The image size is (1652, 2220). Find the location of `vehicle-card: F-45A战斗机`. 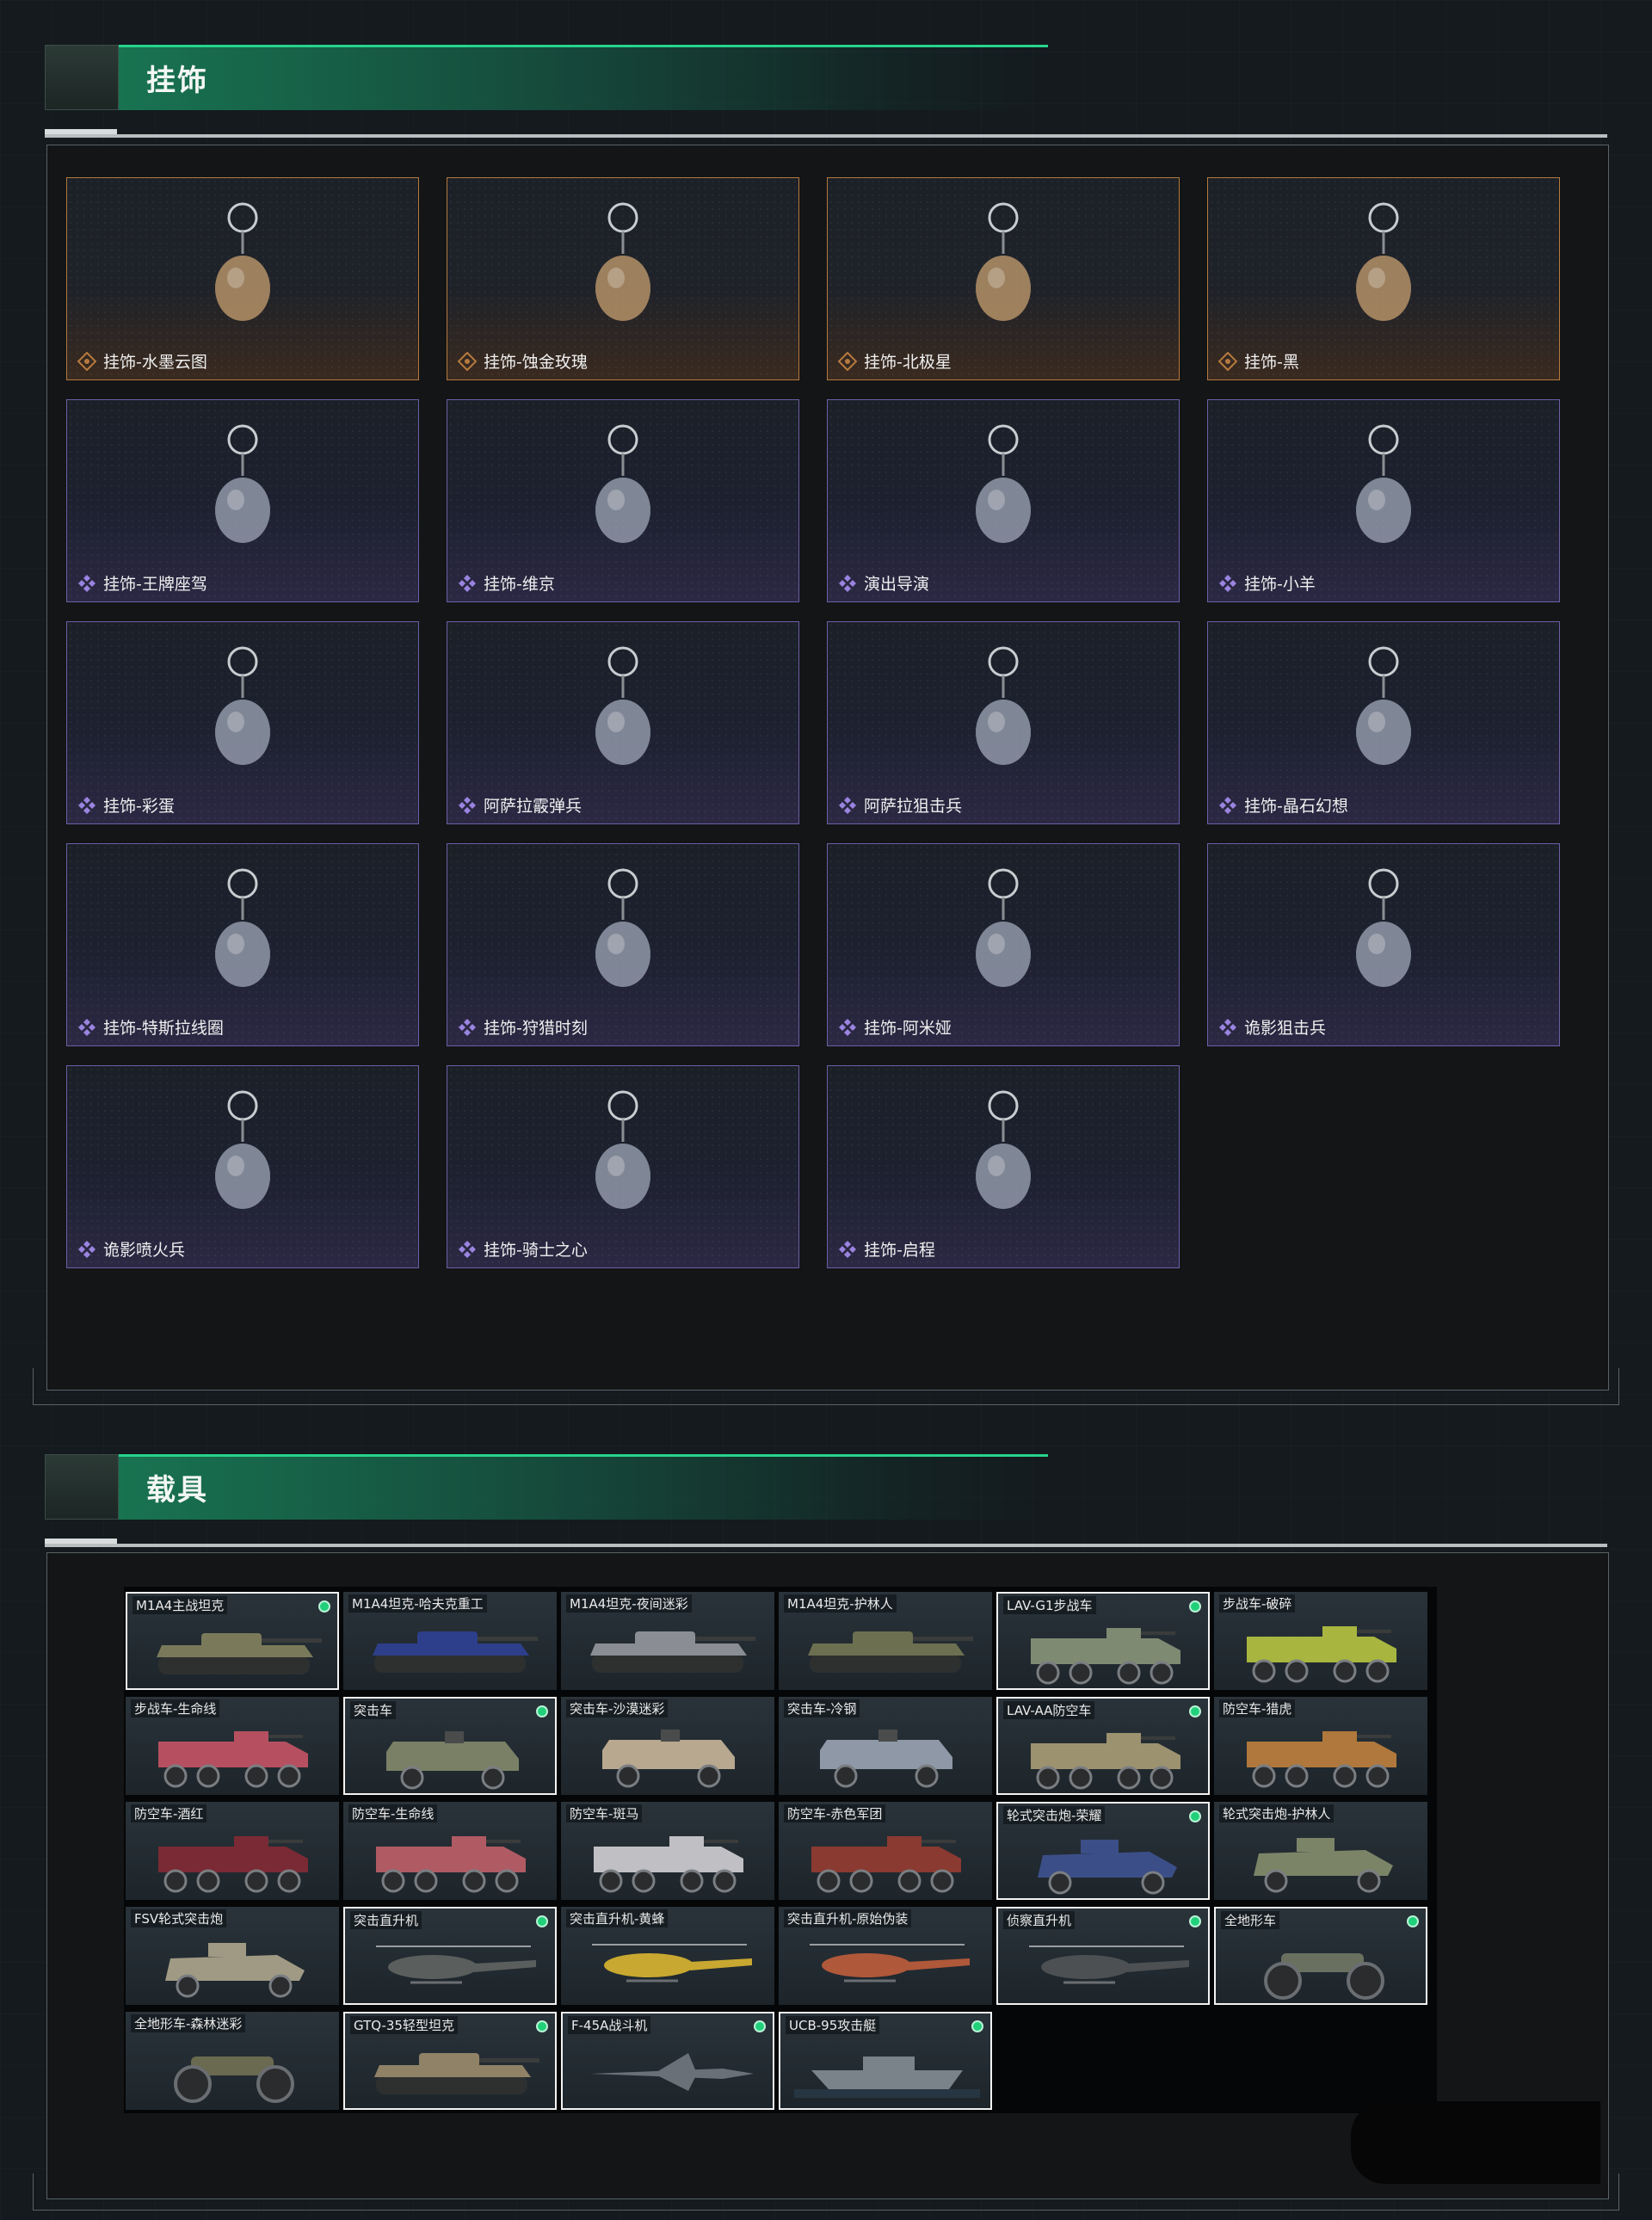

vehicle-card: F-45A战斗机 is located at coordinates (667, 2061).